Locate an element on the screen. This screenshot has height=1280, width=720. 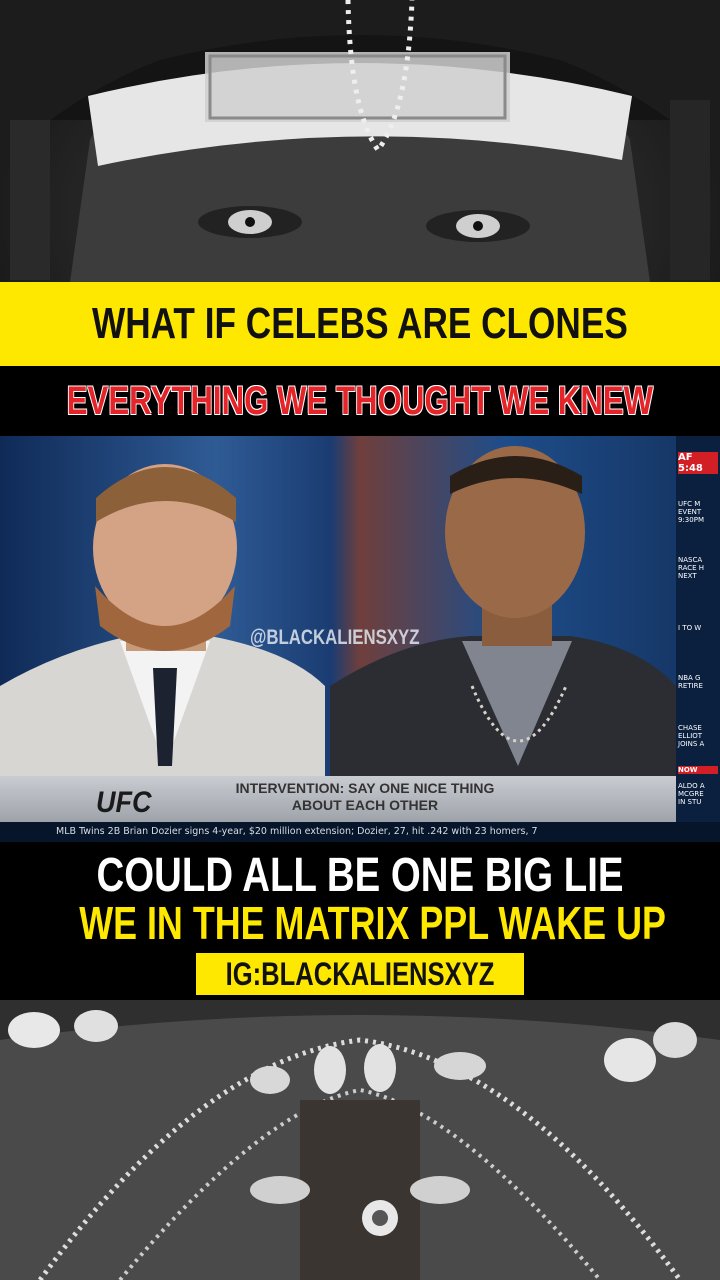
subheadline-banner: EVERYTHING WE THOUGHT WE KNEW is located at coordinates (360, 401).